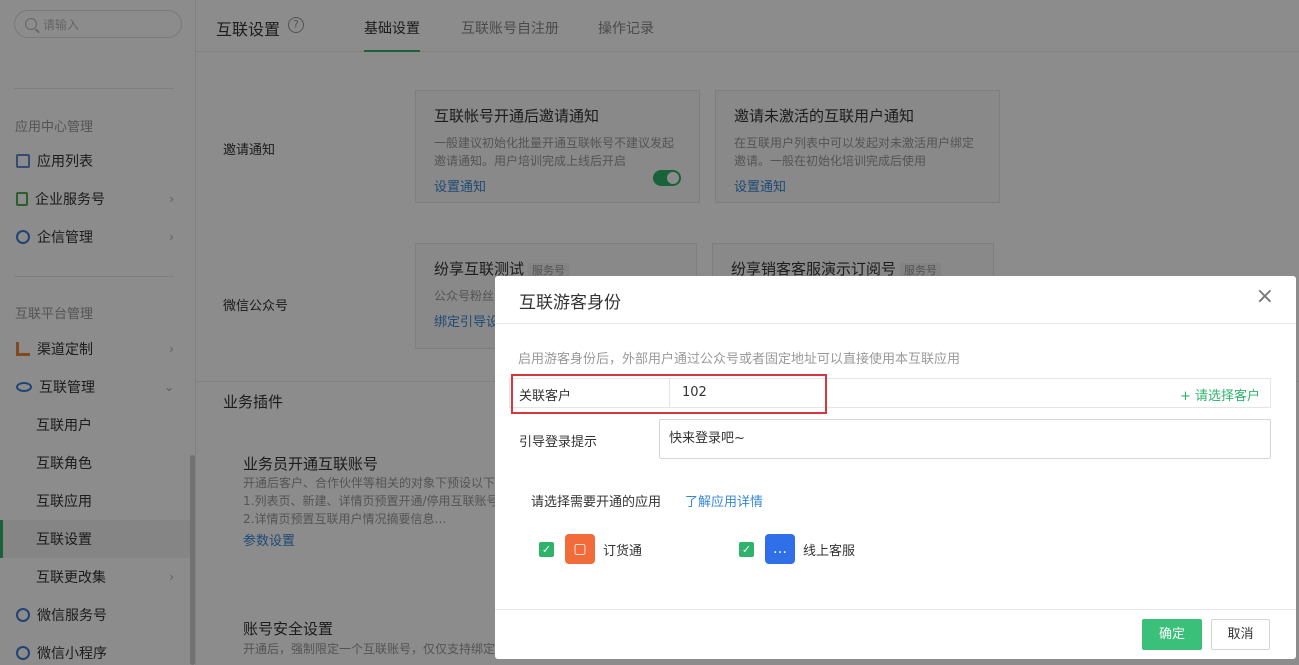  I want to click on box-icon: ▢, so click(580, 549).